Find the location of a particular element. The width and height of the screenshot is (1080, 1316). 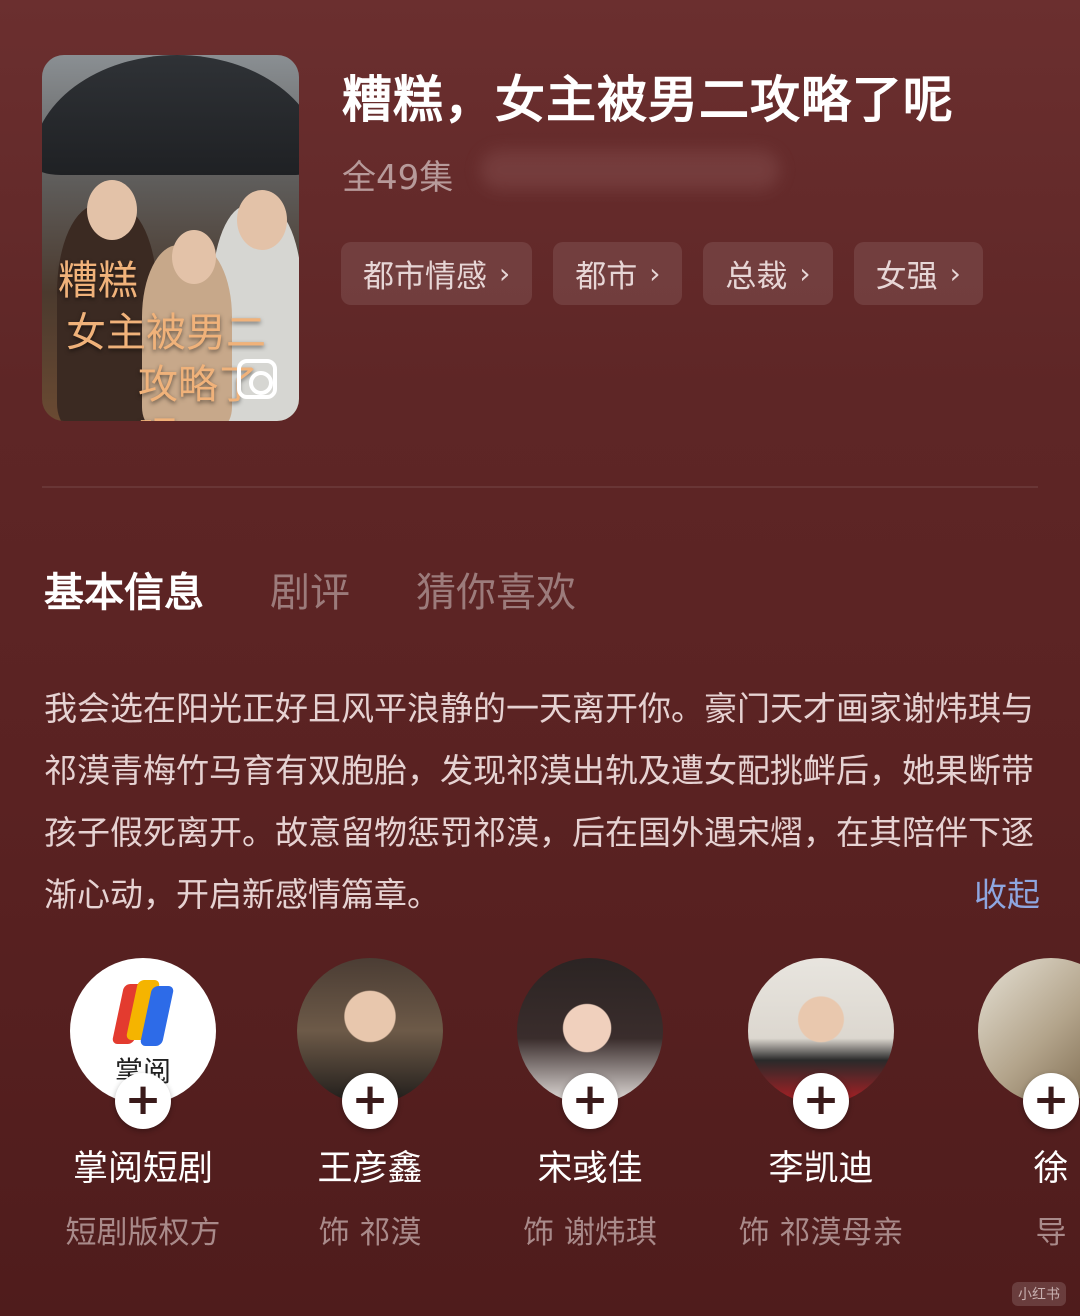

tab-recommendations: 猜你喜欢 is located at coordinates (496, 589).